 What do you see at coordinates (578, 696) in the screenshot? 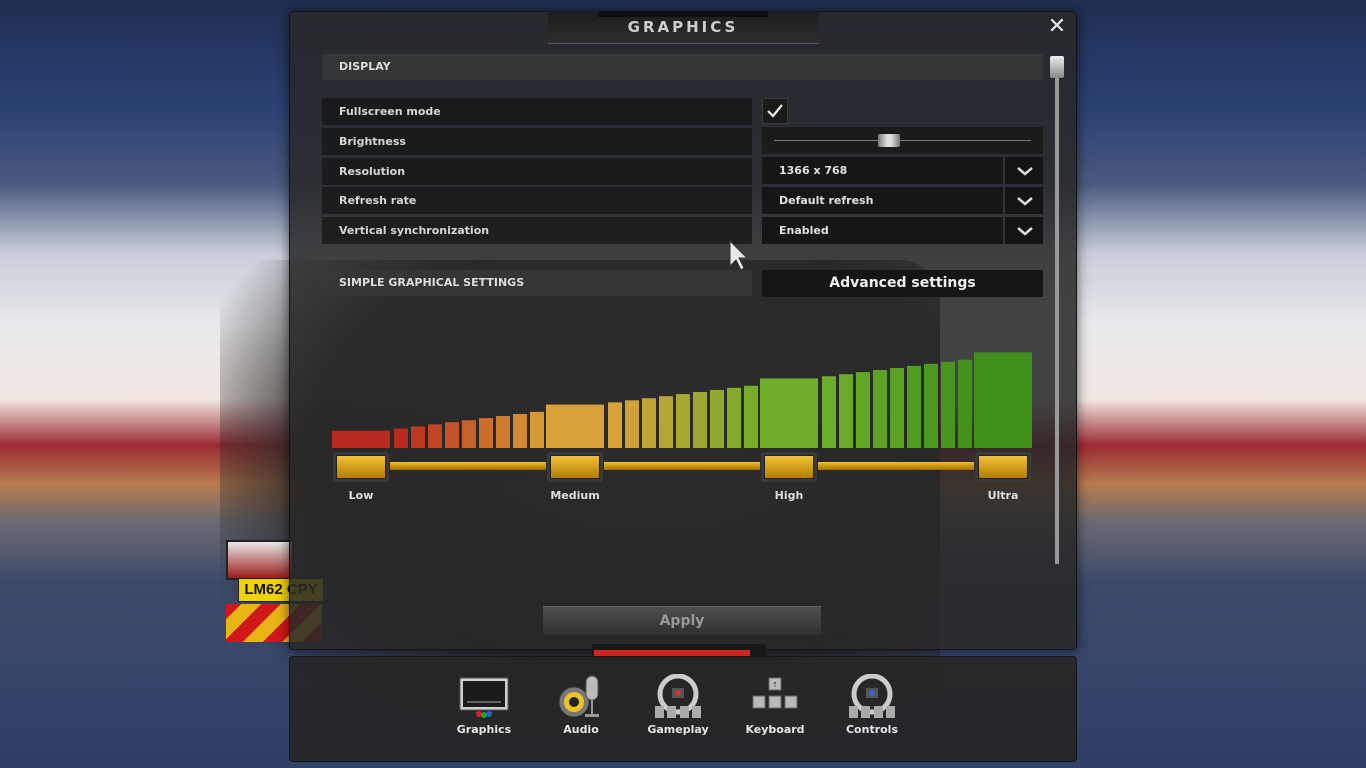
I see `speaker-microphone-icon` at bounding box center [578, 696].